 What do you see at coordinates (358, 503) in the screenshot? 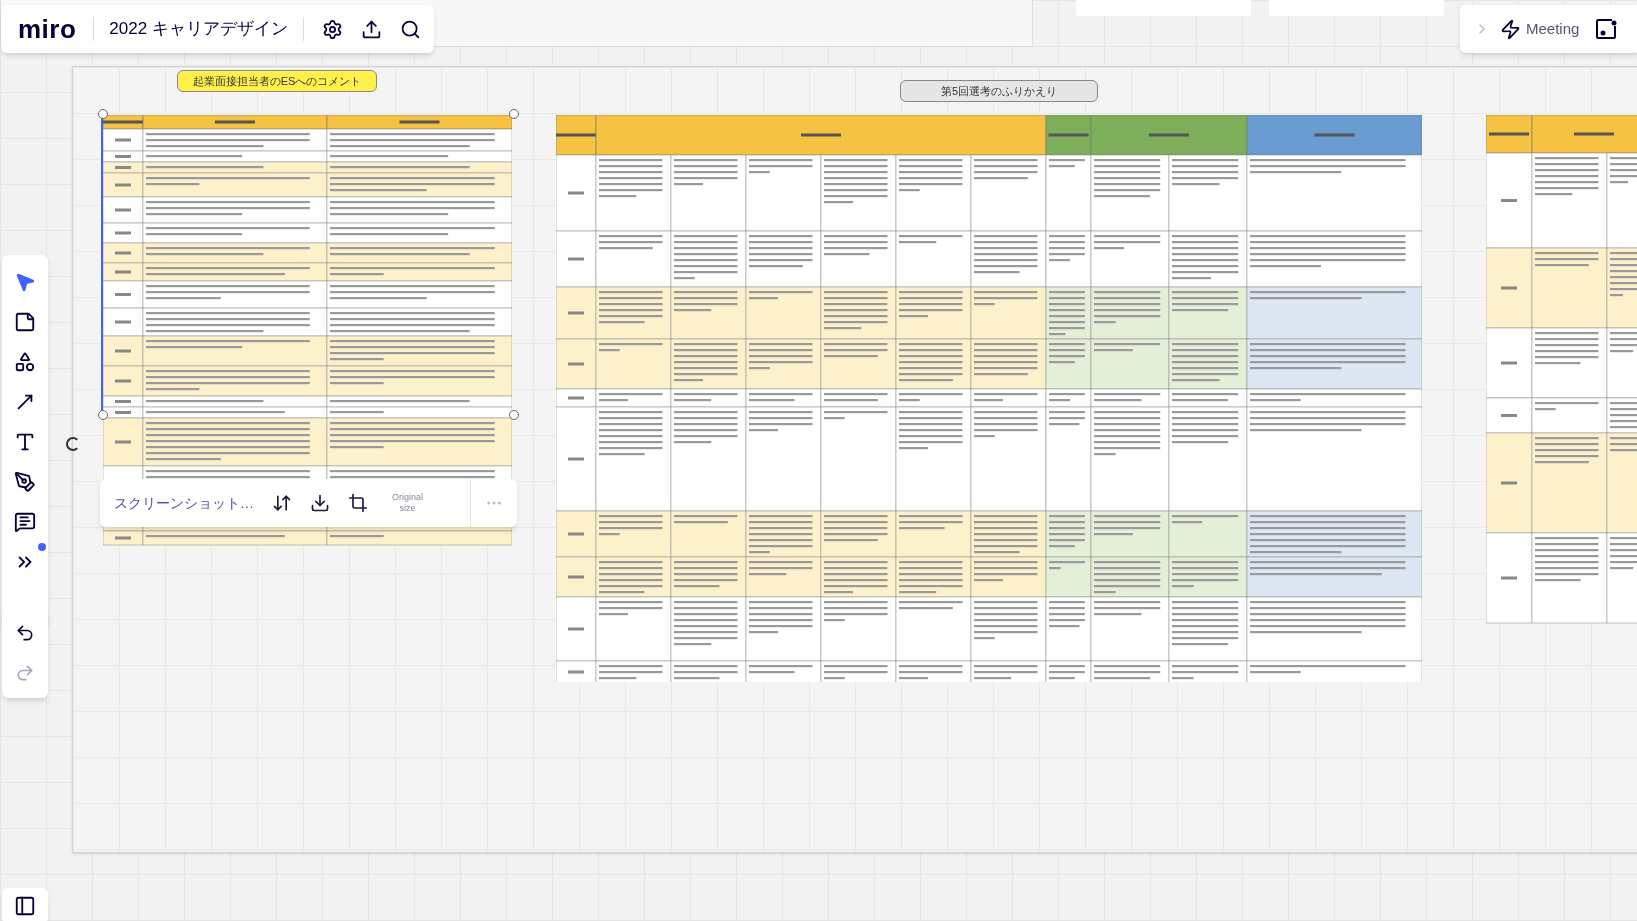
I see `crop-icon` at bounding box center [358, 503].